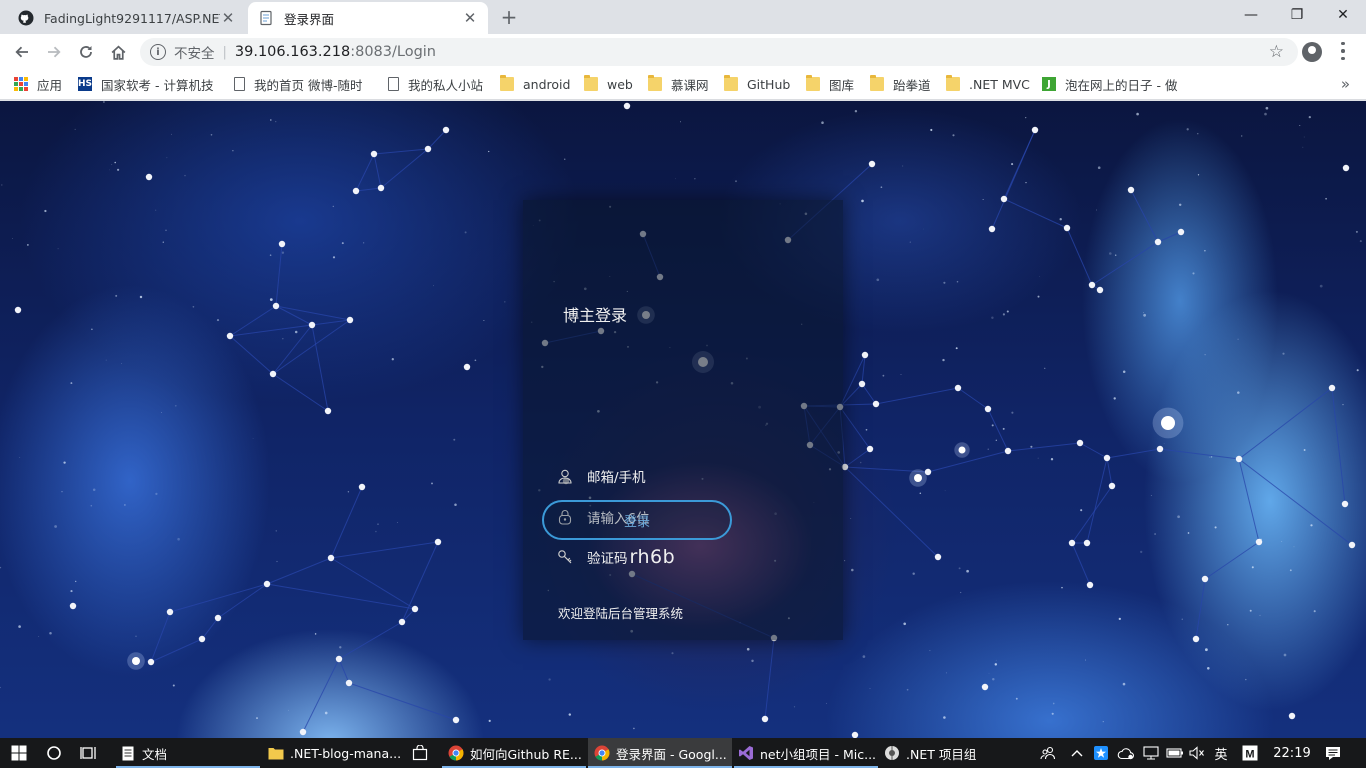 Image resolution: width=1366 pixels, height=768 pixels. What do you see at coordinates (54, 753) in the screenshot?
I see `search-button` at bounding box center [54, 753].